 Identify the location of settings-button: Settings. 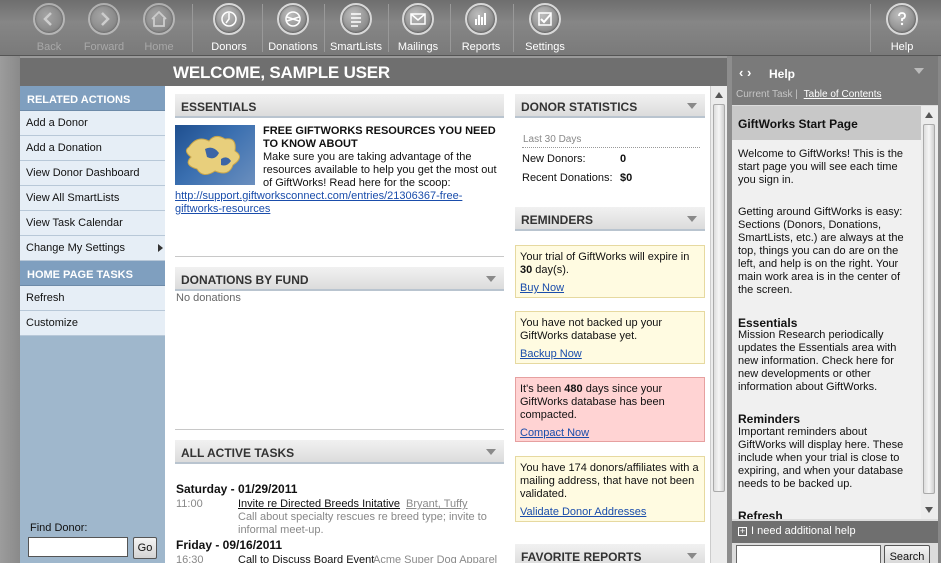
(545, 28).